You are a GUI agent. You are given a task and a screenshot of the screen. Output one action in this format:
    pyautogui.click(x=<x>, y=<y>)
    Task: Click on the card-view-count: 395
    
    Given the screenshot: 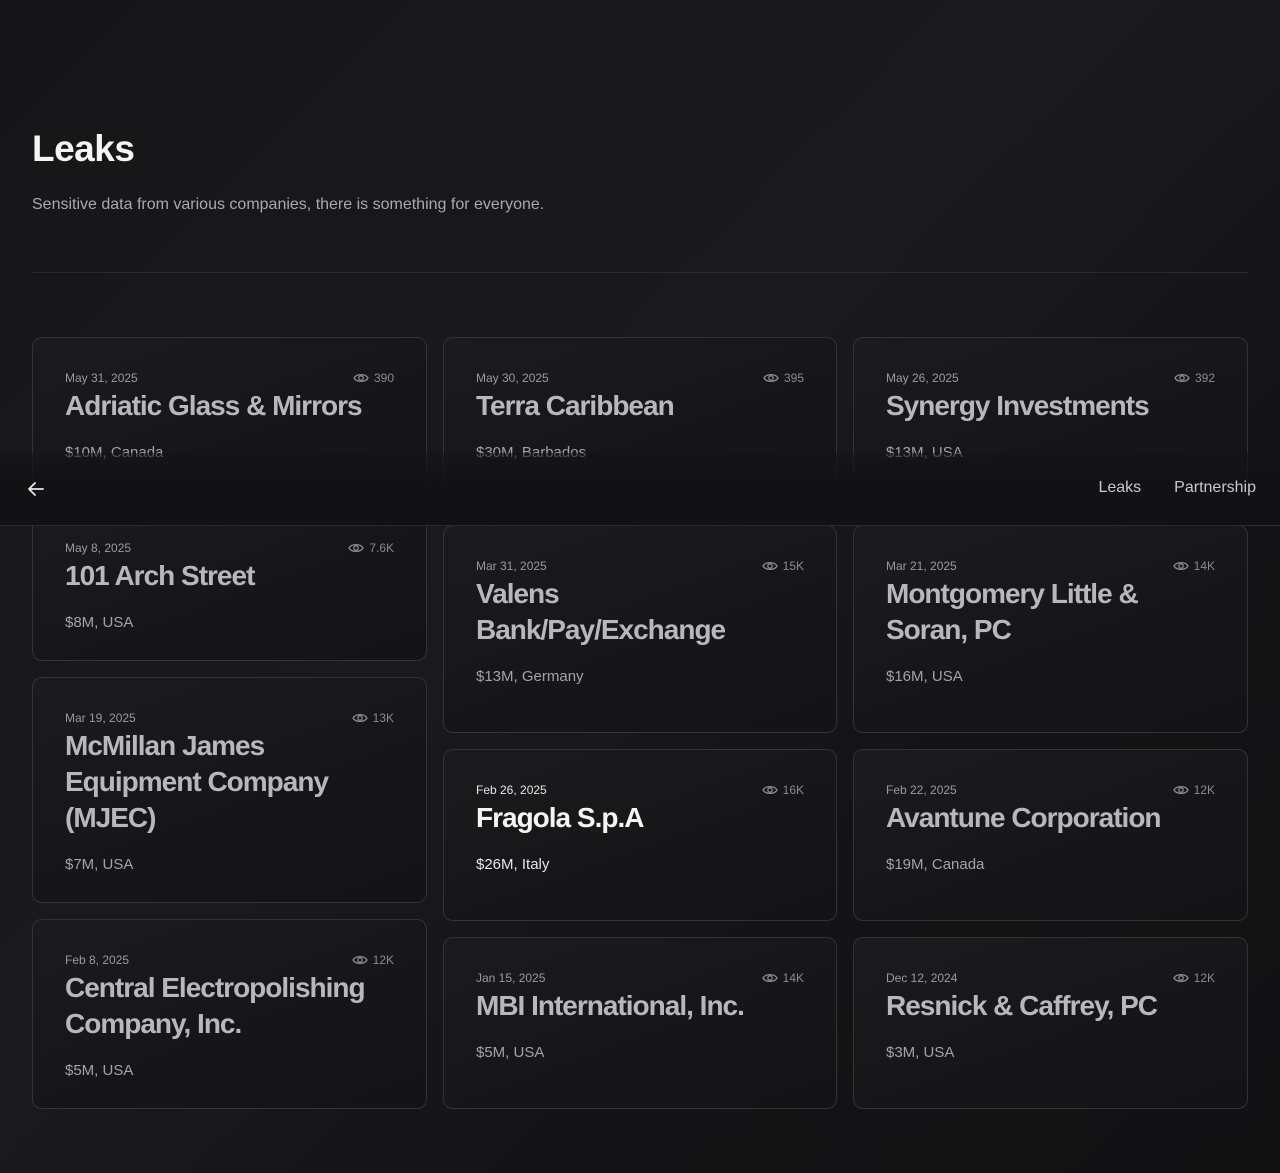 What is the action you would take?
    pyautogui.click(x=793, y=378)
    